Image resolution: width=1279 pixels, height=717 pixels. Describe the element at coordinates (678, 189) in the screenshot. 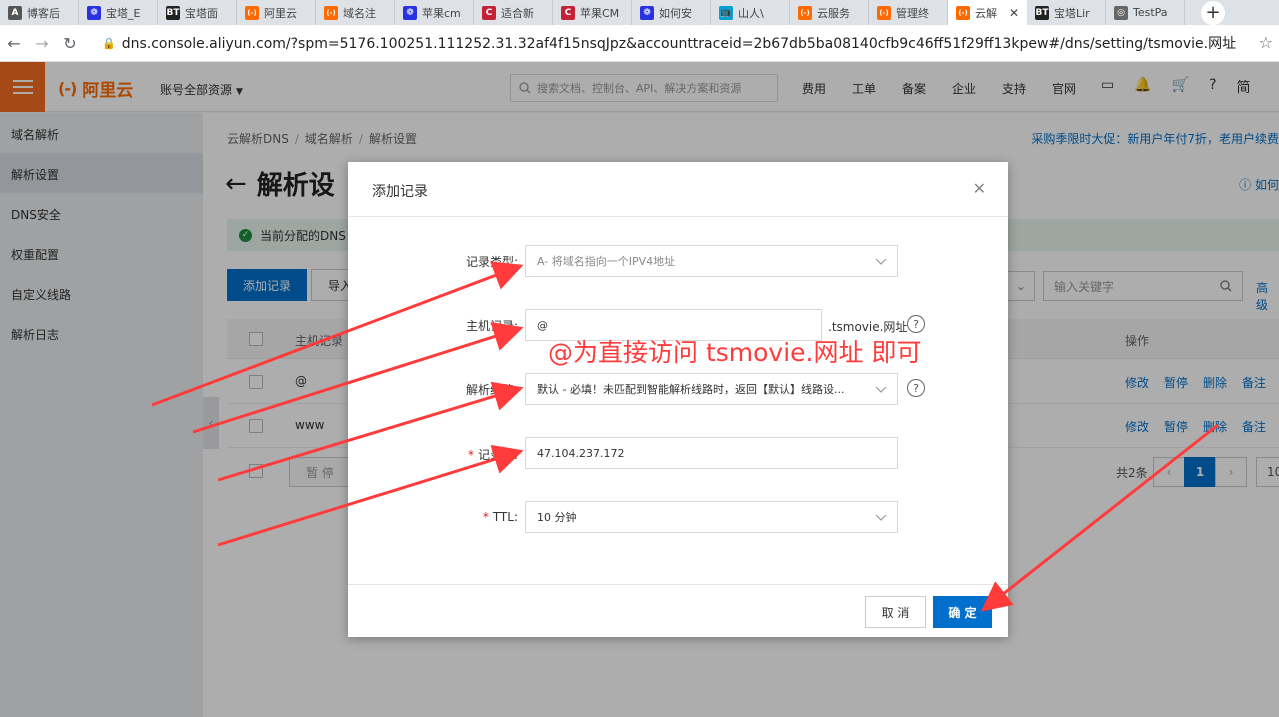

I see `dialog-header: 添加记录 ✕` at that location.